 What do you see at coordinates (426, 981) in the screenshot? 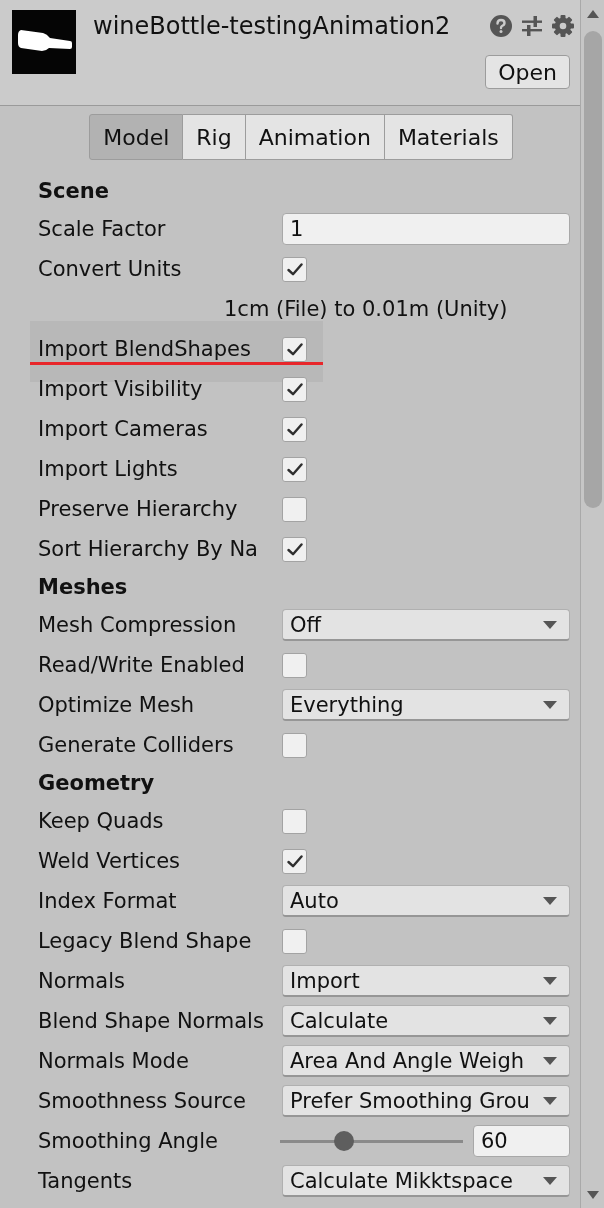
I see `dropdown: Import` at bounding box center [426, 981].